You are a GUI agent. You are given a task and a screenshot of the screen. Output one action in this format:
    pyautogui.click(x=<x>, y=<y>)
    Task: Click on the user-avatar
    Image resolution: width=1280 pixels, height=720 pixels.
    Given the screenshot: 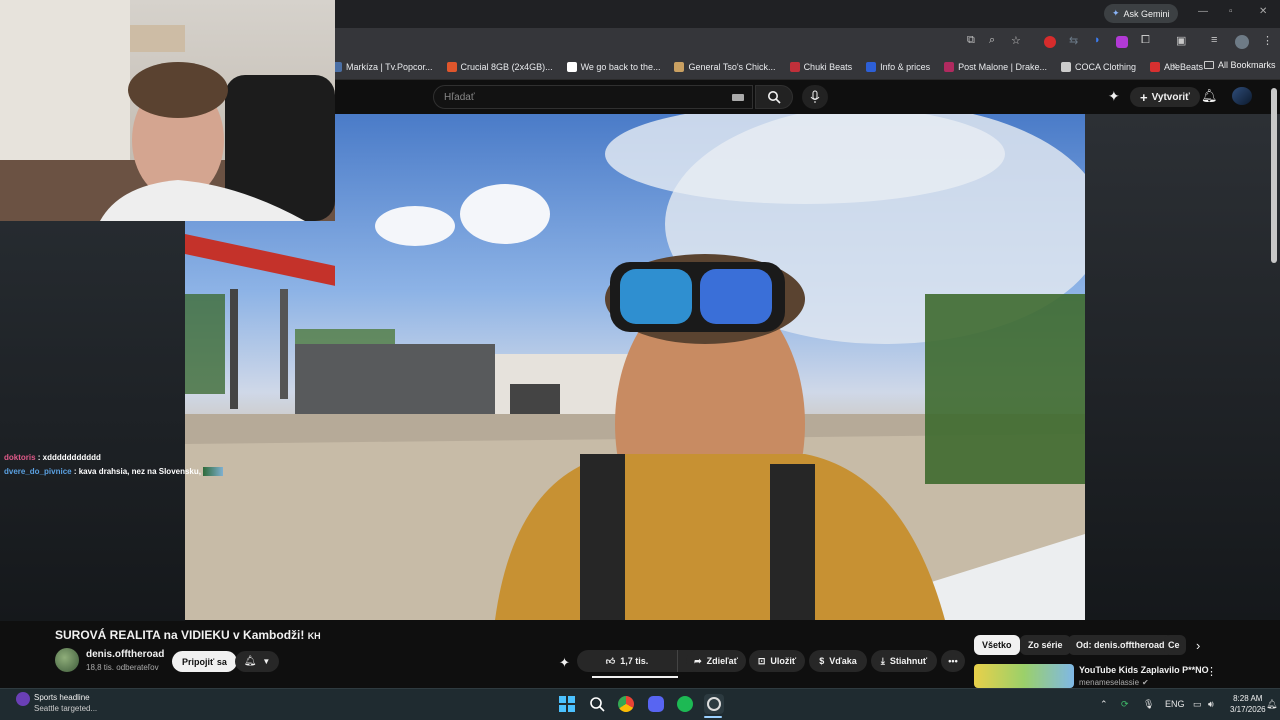 What is the action you would take?
    pyautogui.click(x=1242, y=96)
    